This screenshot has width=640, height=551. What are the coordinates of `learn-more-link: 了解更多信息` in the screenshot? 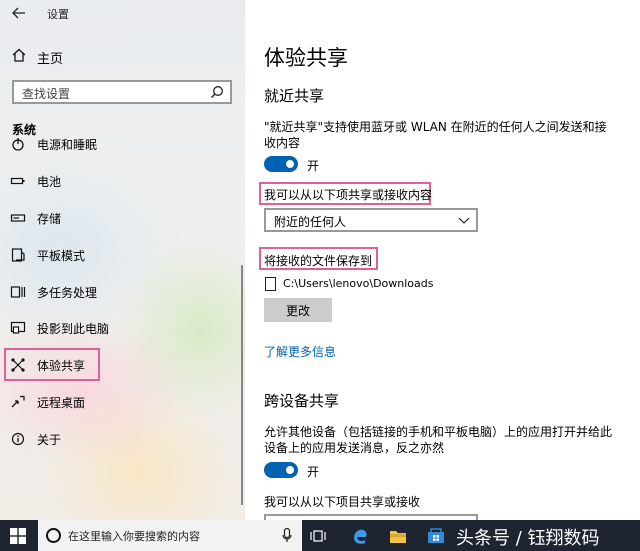 It's located at (300, 351).